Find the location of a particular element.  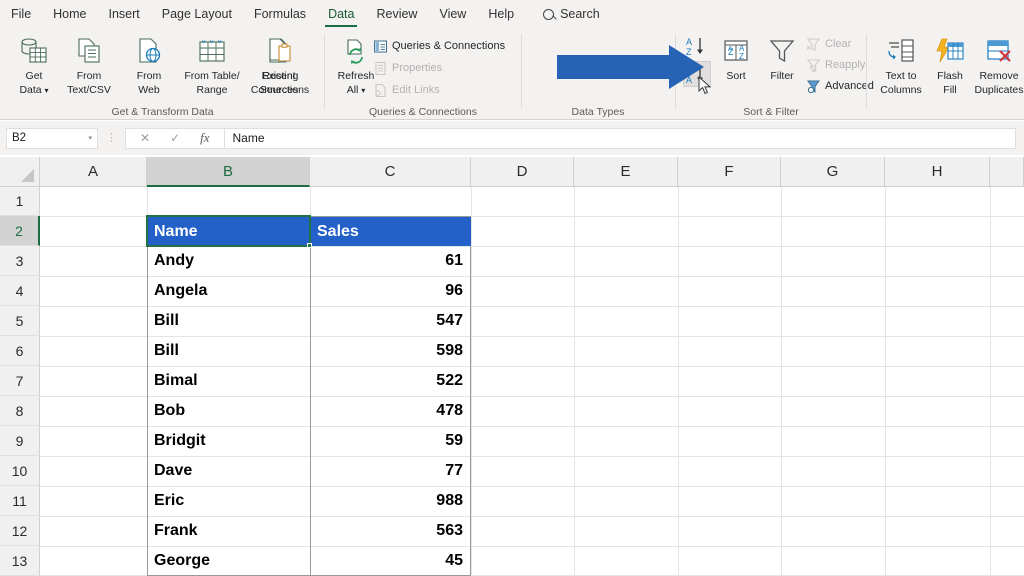

sort-a-to-z-button: A Z is located at coordinates (697, 46).